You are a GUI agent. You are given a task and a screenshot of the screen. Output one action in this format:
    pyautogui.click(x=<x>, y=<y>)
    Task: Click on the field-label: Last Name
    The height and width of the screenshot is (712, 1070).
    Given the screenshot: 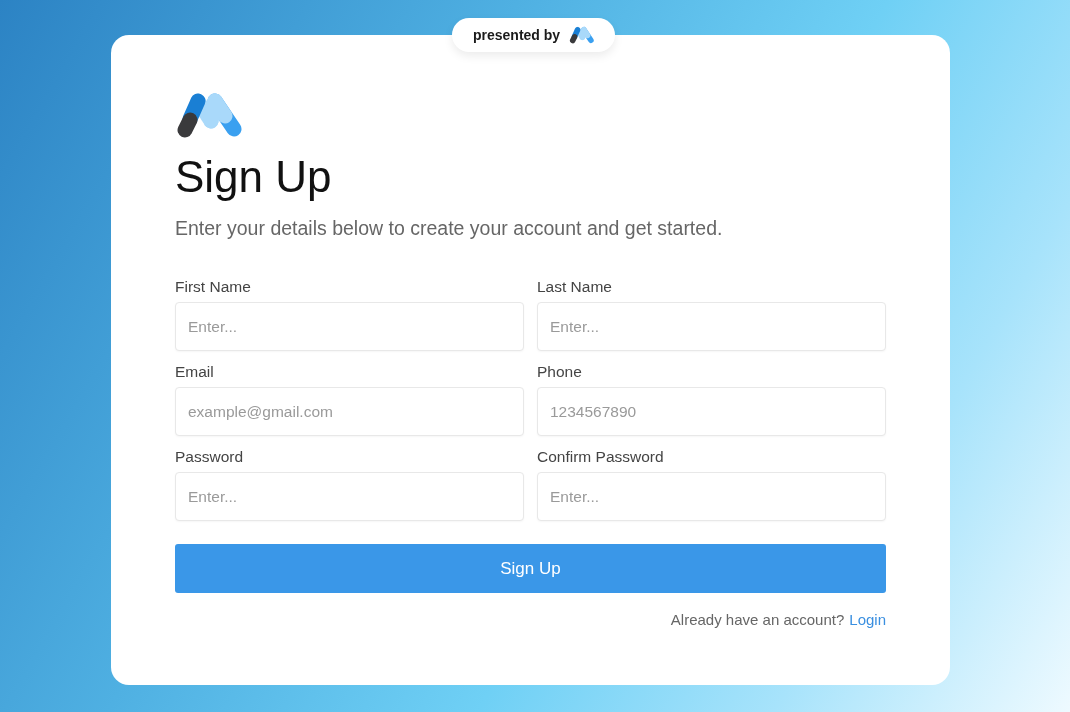 What is the action you would take?
    pyautogui.click(x=575, y=287)
    